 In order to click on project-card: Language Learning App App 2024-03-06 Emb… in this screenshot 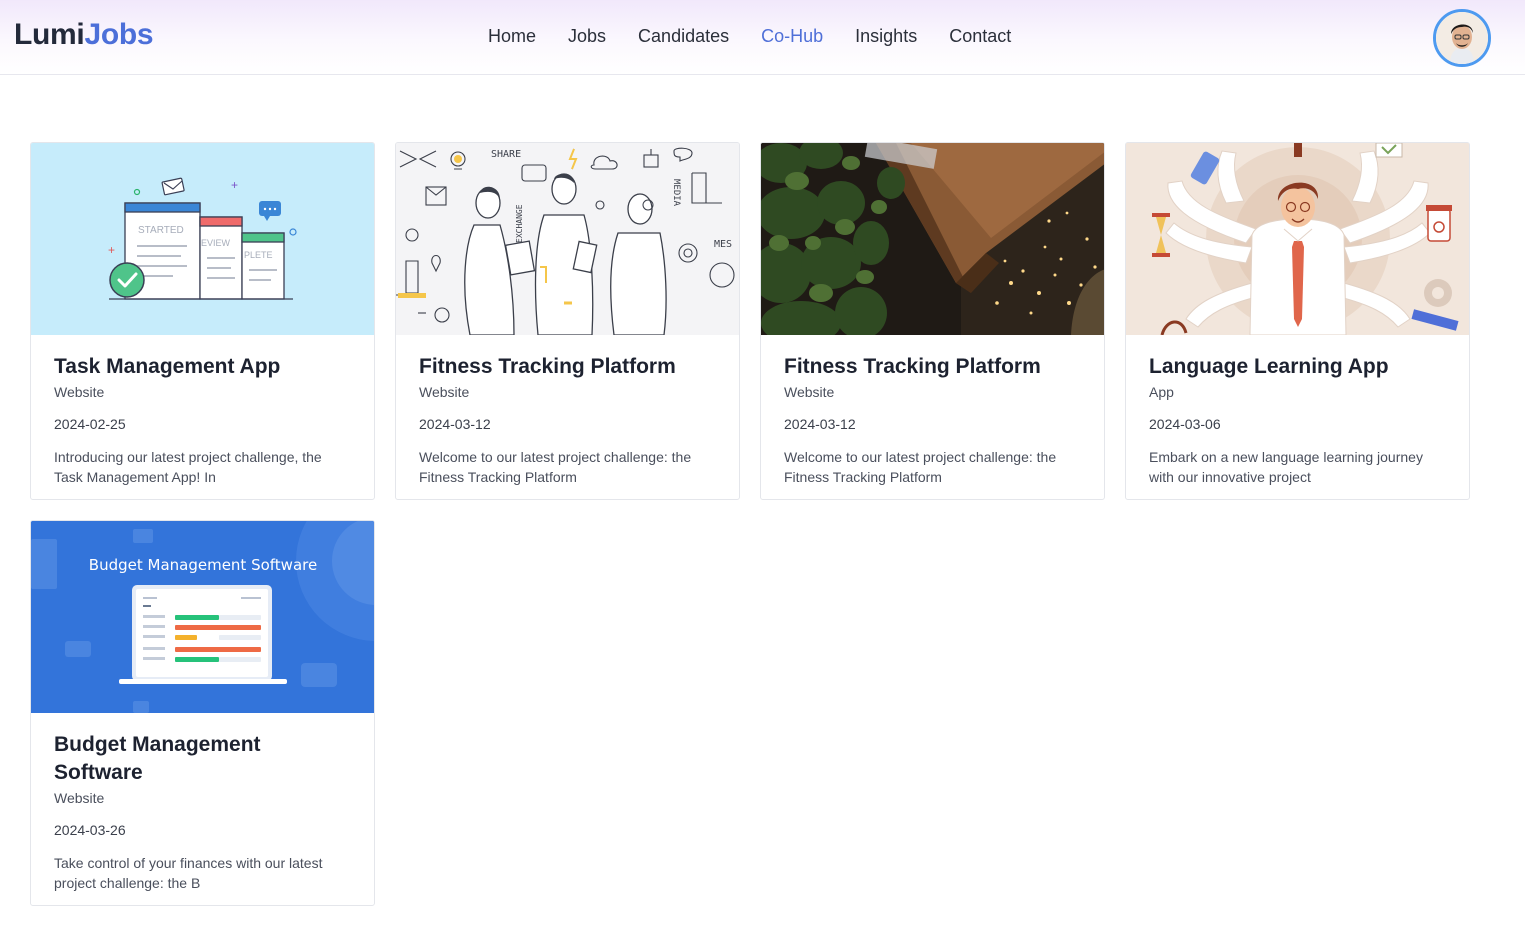, I will do `click(1297, 321)`.